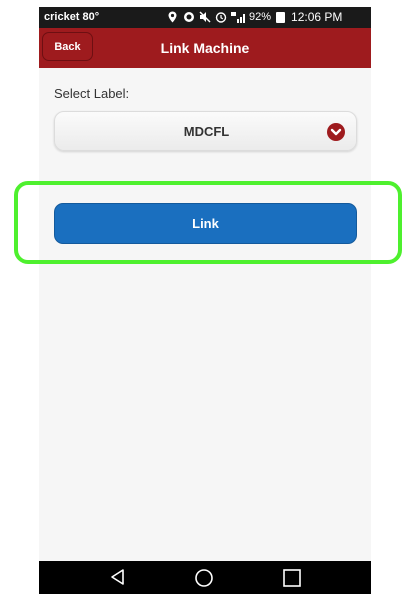 The height and width of the screenshot is (594, 405). Describe the element at coordinates (118, 579) in the screenshot. I see `nav-back-icon` at that location.